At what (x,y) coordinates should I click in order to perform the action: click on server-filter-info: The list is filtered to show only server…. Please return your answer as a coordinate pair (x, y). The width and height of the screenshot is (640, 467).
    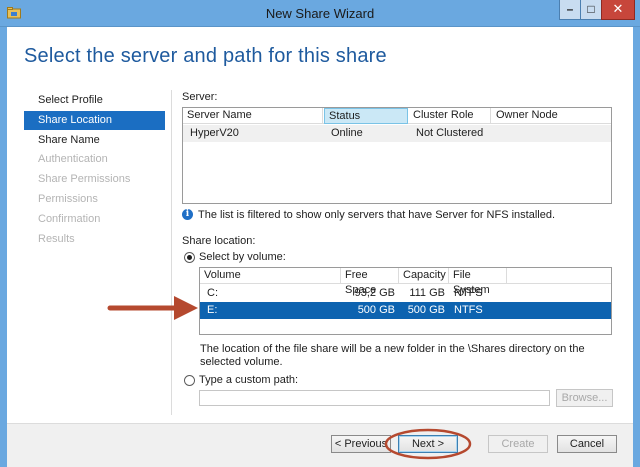
    Looking at the image, I should click on (377, 215).